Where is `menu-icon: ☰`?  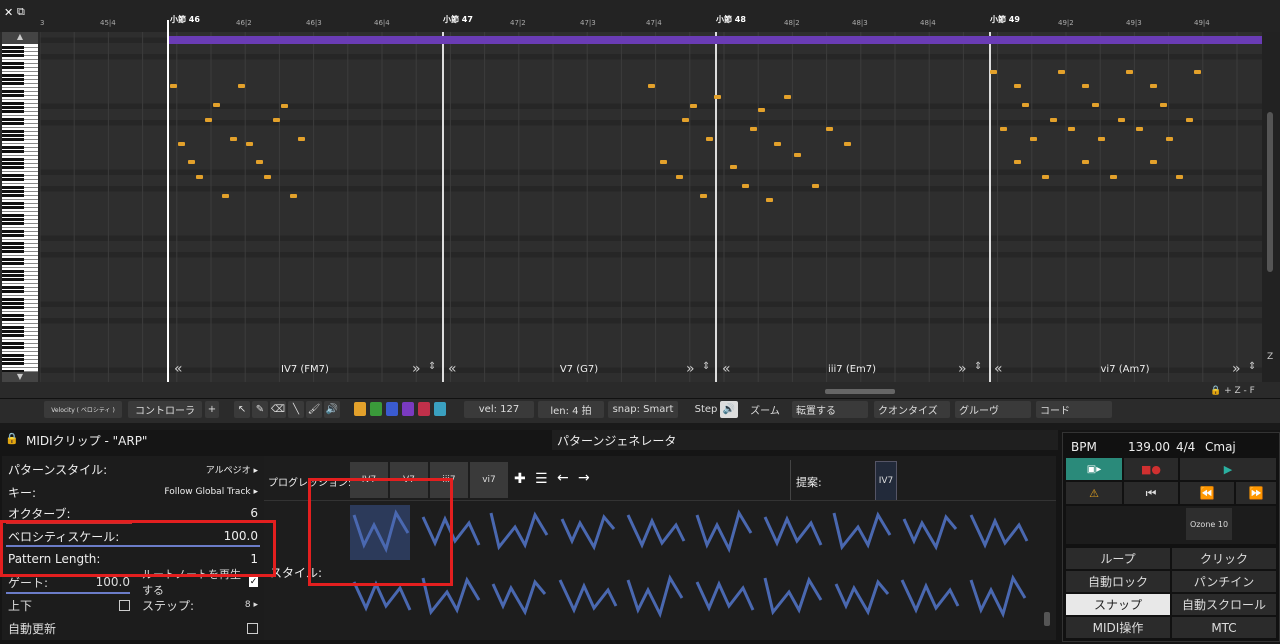
menu-icon: ☰ is located at coordinates (541, 479).